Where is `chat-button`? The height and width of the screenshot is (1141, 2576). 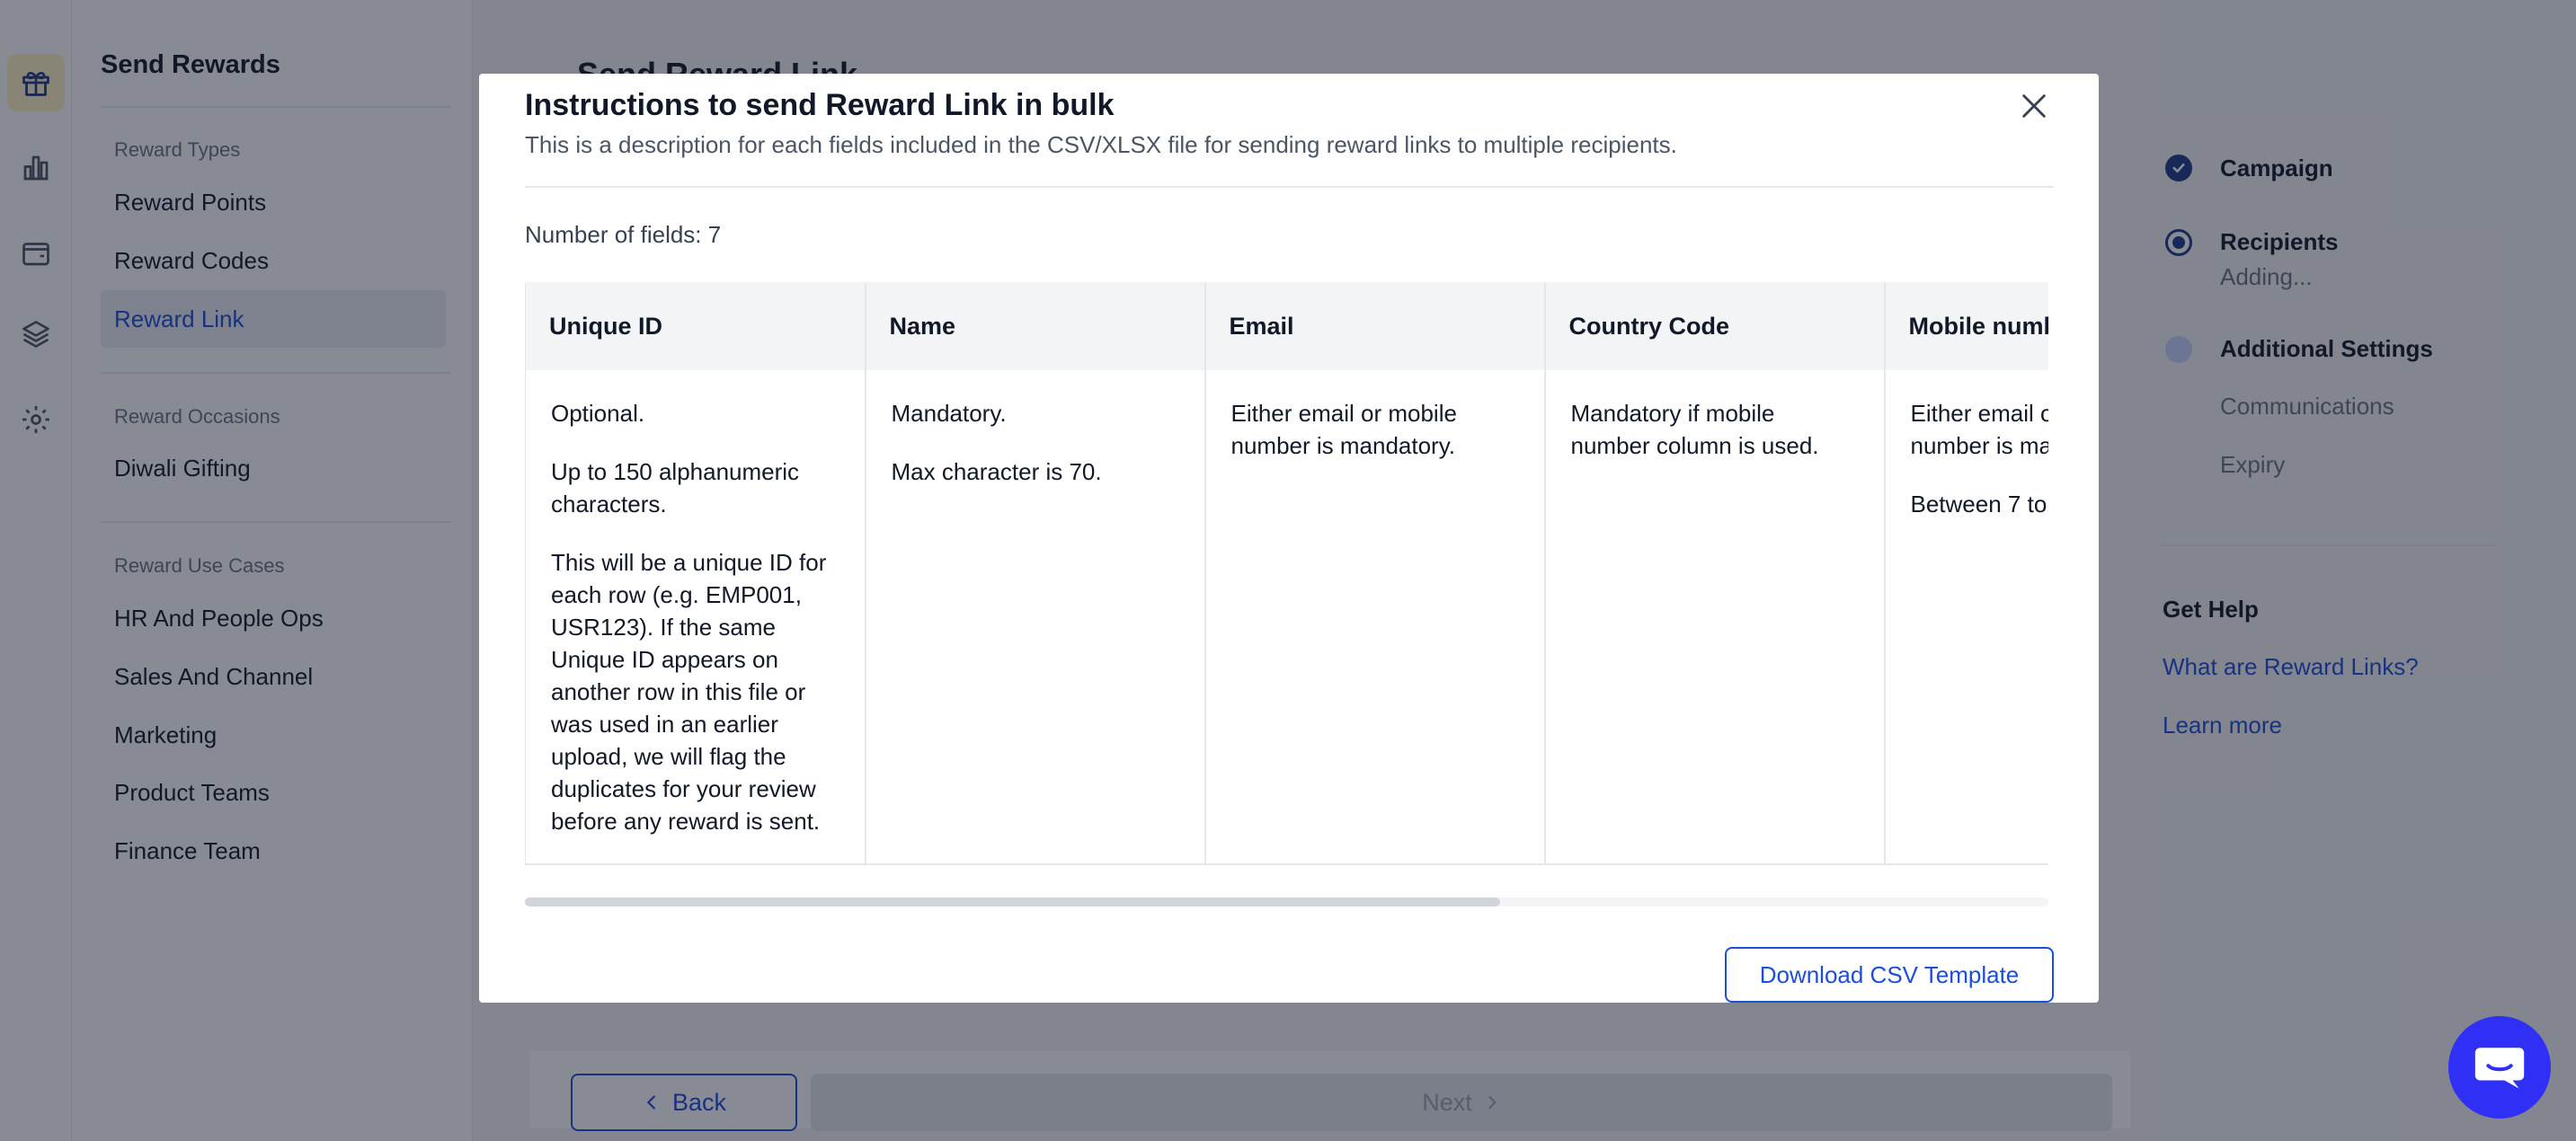
chat-button is located at coordinates (2499, 1067).